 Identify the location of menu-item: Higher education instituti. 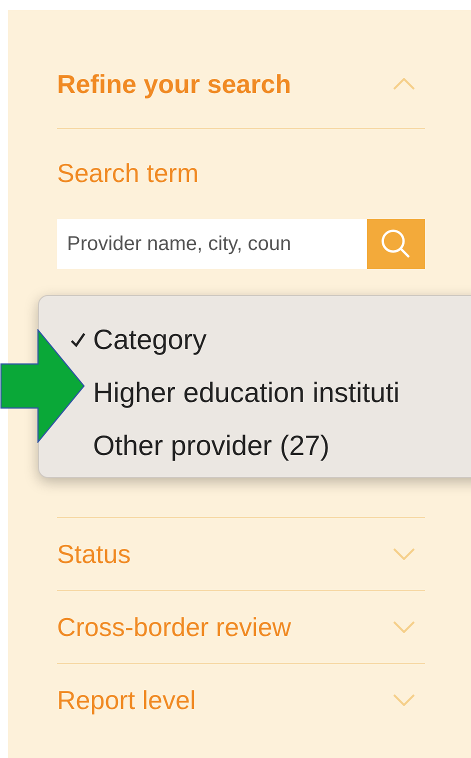
(246, 392).